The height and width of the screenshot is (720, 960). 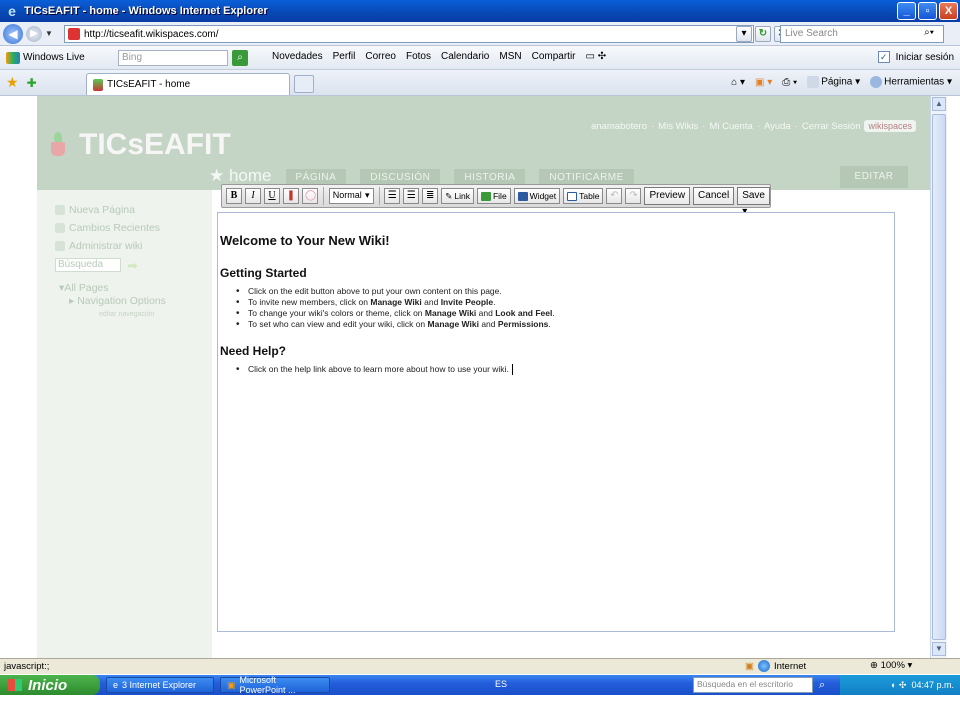 What do you see at coordinates (833, 82) in the screenshot?
I see `page-menu: Página ▾` at bounding box center [833, 82].